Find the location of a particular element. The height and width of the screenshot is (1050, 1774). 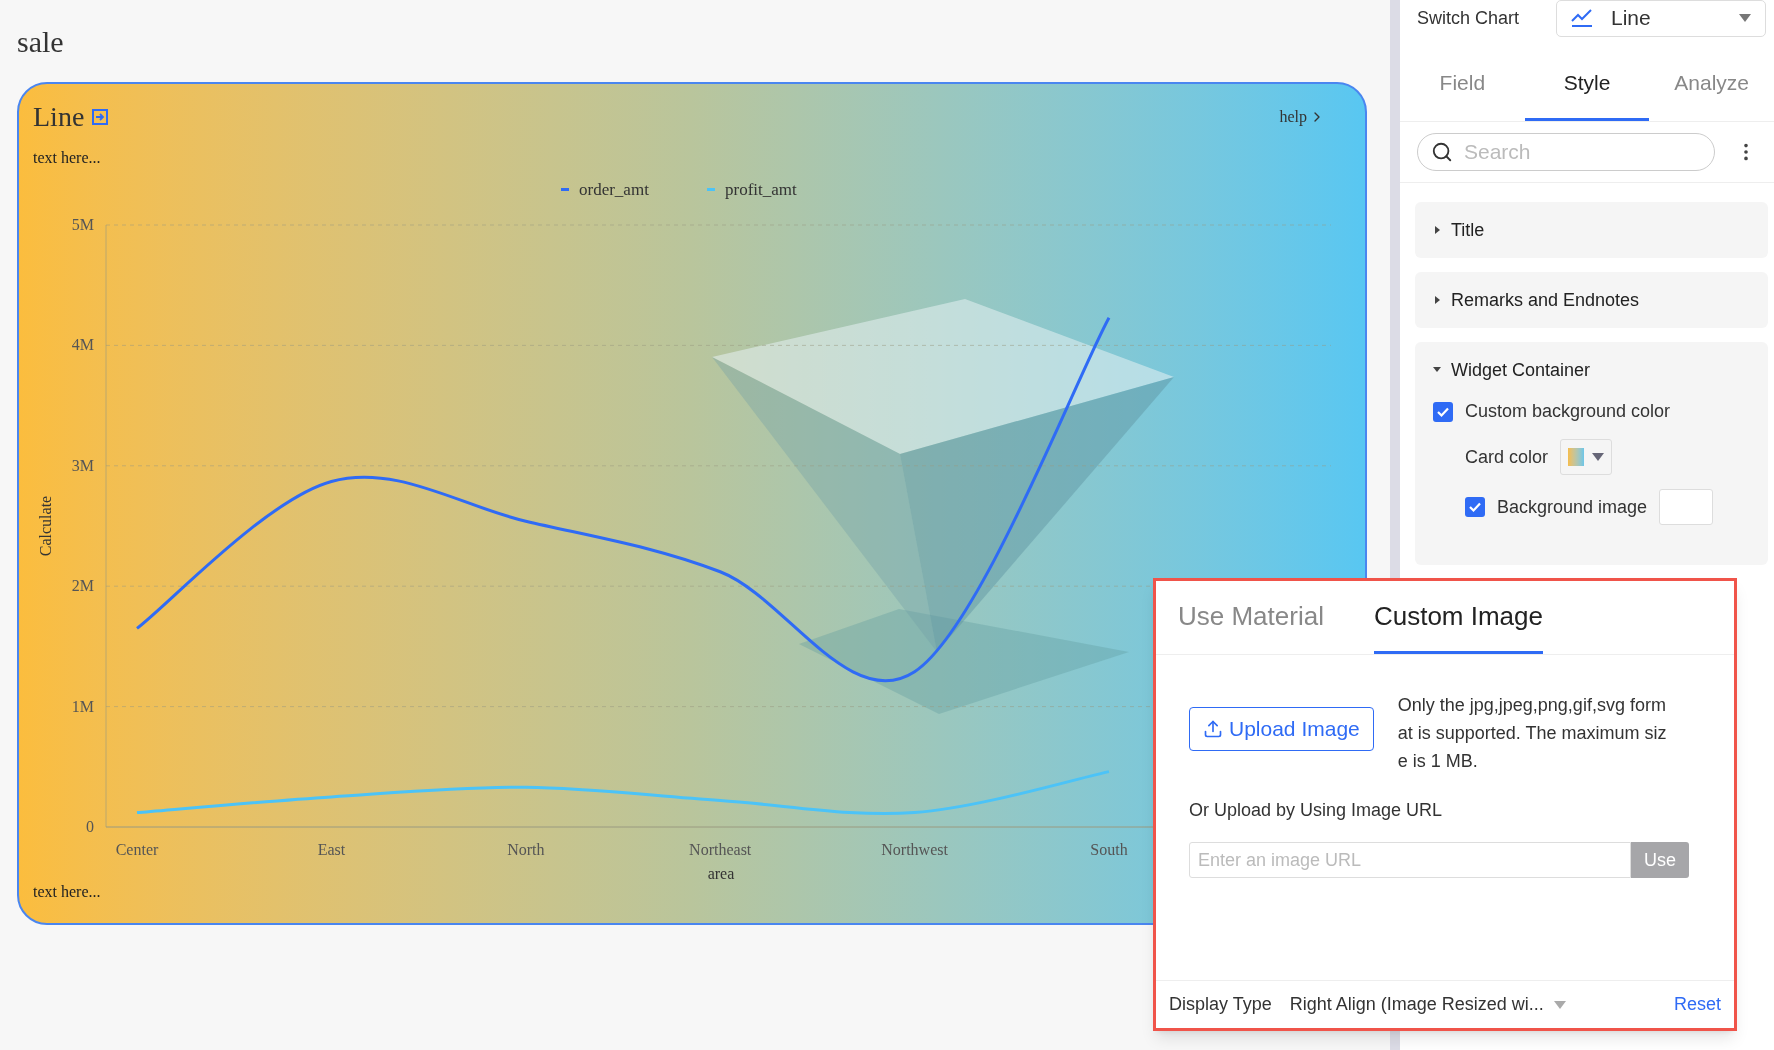

card-color-label: Card color is located at coordinates (1507, 457).